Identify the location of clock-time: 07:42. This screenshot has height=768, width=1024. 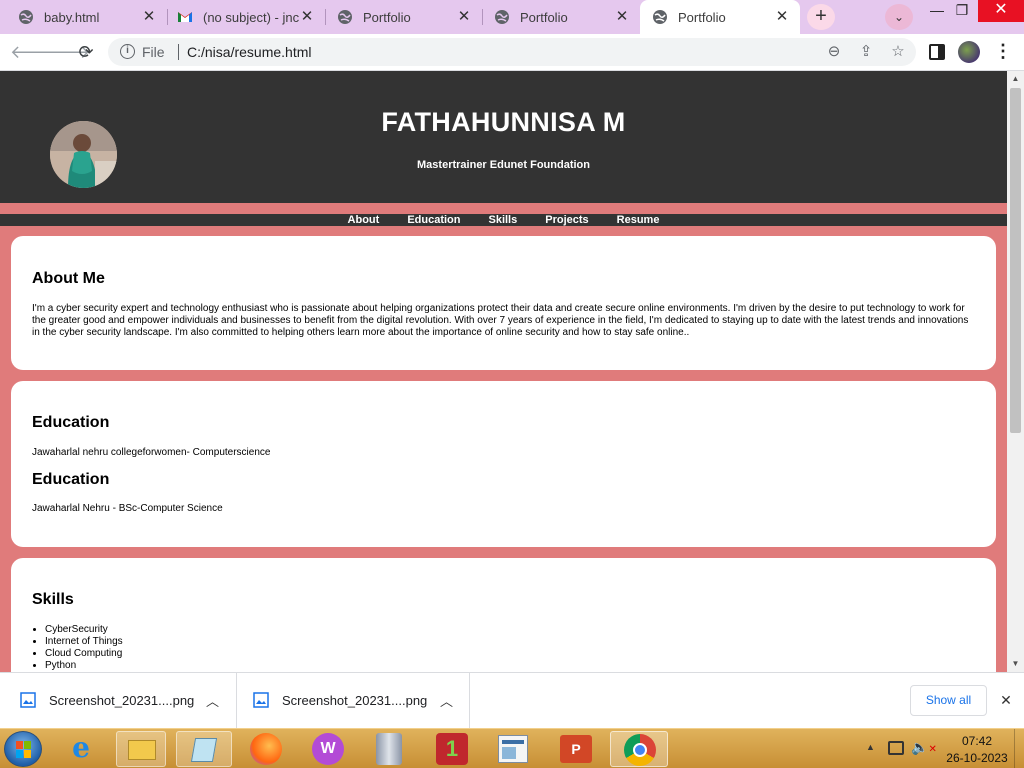
(977, 741).